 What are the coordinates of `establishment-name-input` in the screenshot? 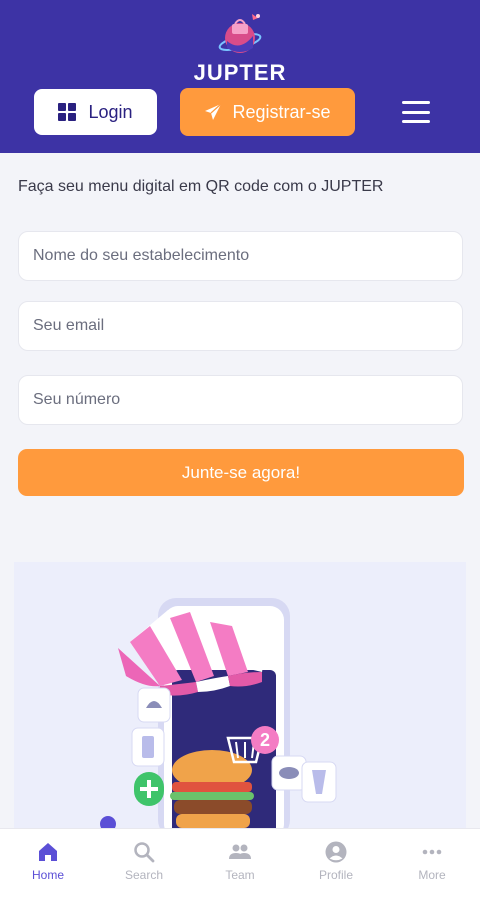 It's located at (240, 256).